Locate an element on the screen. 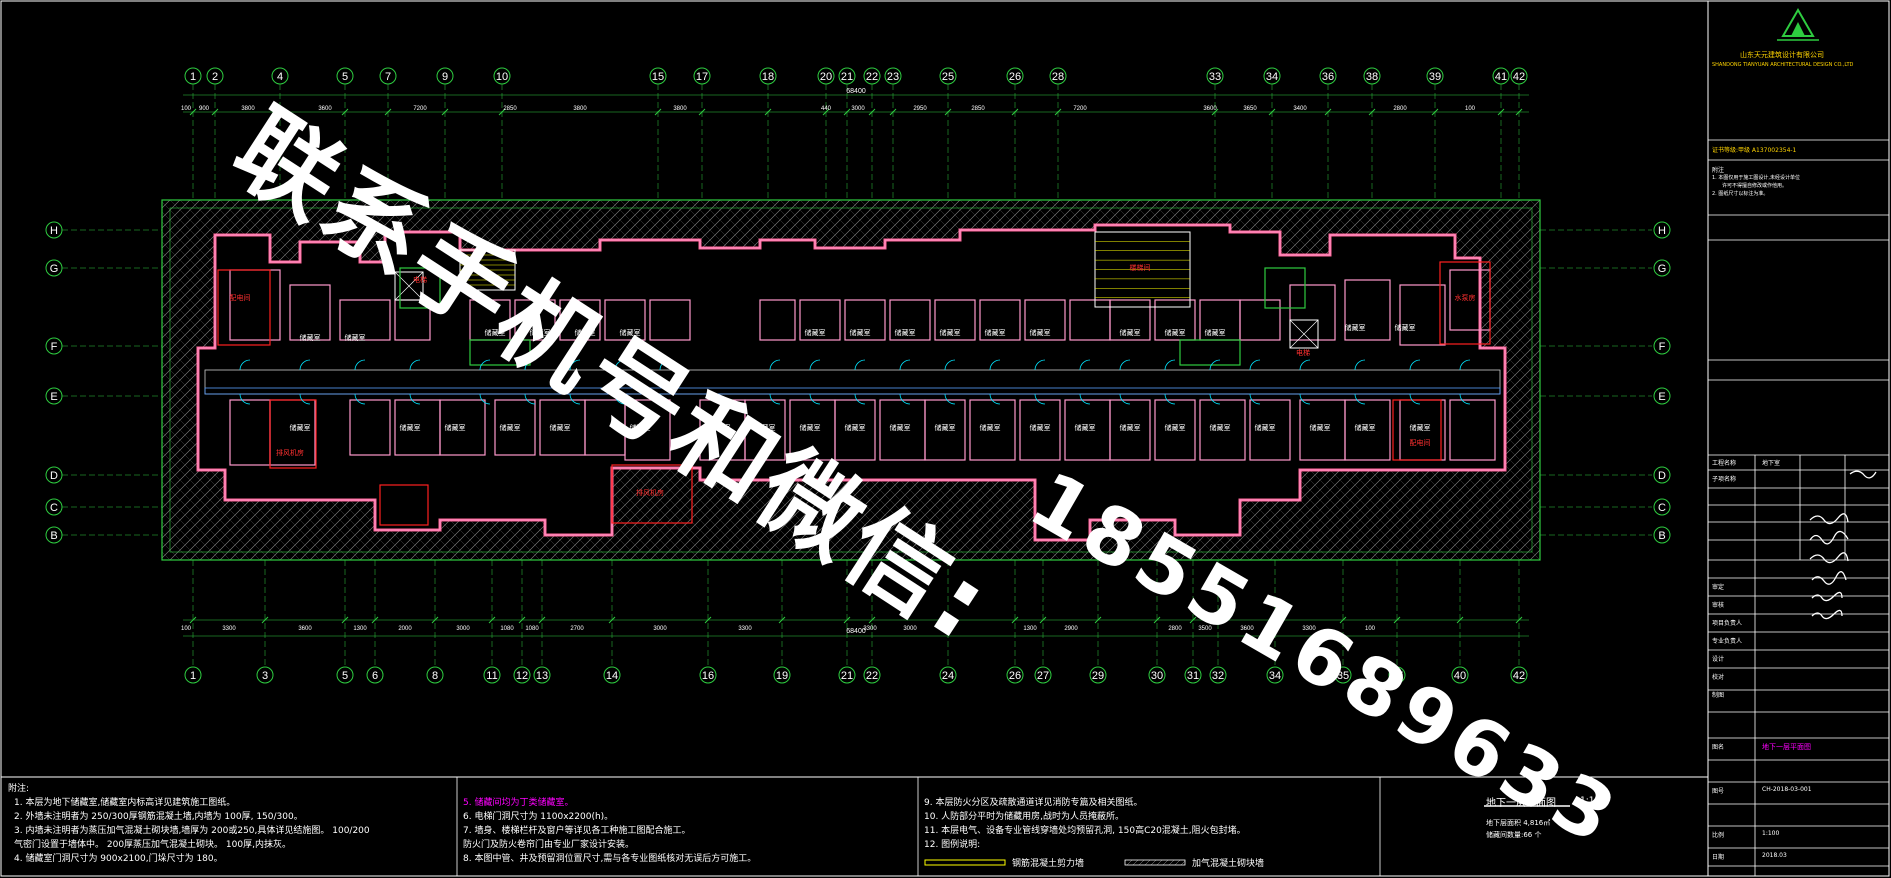 This screenshot has height=878, width=1891. dim-top-seg: 900 is located at coordinates (204, 109).